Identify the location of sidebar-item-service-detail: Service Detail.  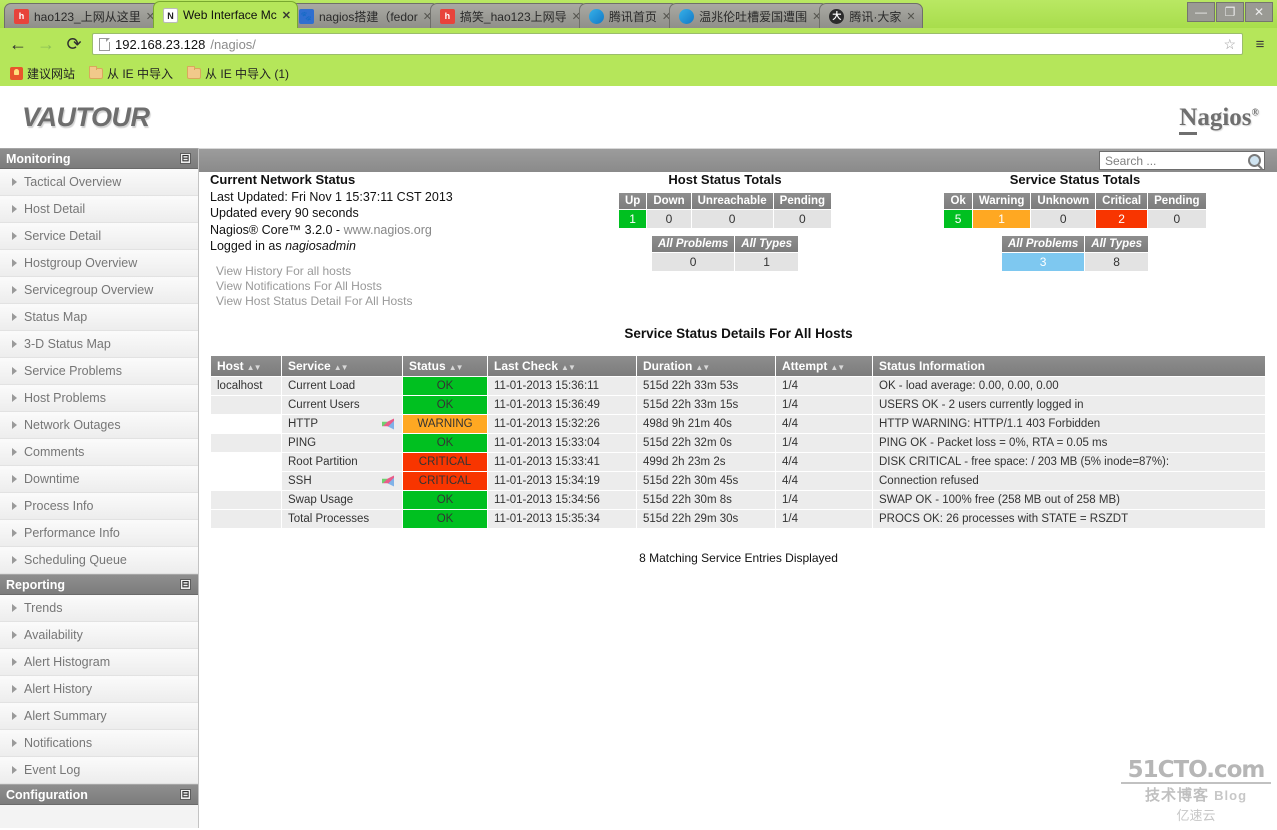
(99, 236).